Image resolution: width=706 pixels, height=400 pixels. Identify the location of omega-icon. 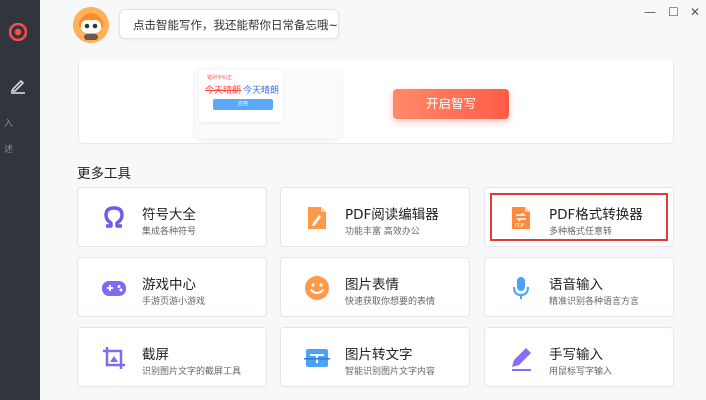
(114, 217).